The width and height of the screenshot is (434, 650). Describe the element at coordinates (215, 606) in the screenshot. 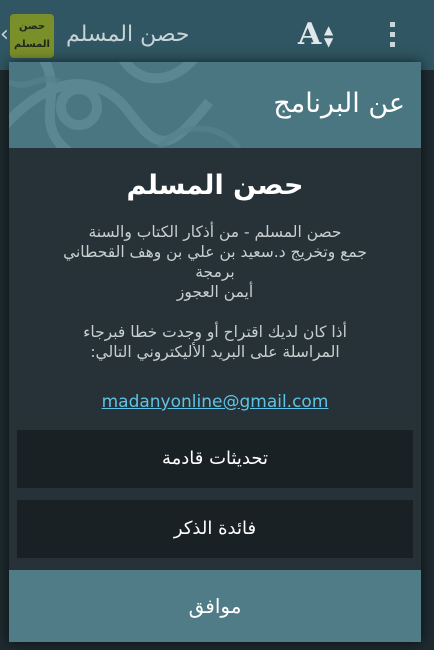

I see `ok-button: موافق` at that location.